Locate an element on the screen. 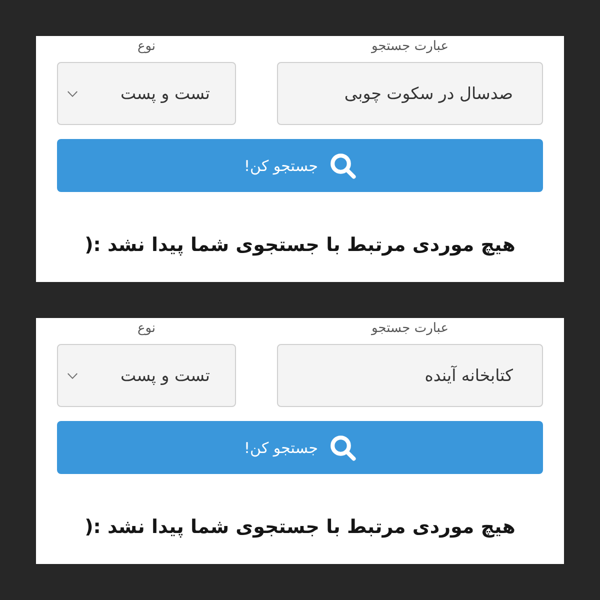 The width and height of the screenshot is (600, 600). search-field: کتابخانه آینده is located at coordinates (410, 375).